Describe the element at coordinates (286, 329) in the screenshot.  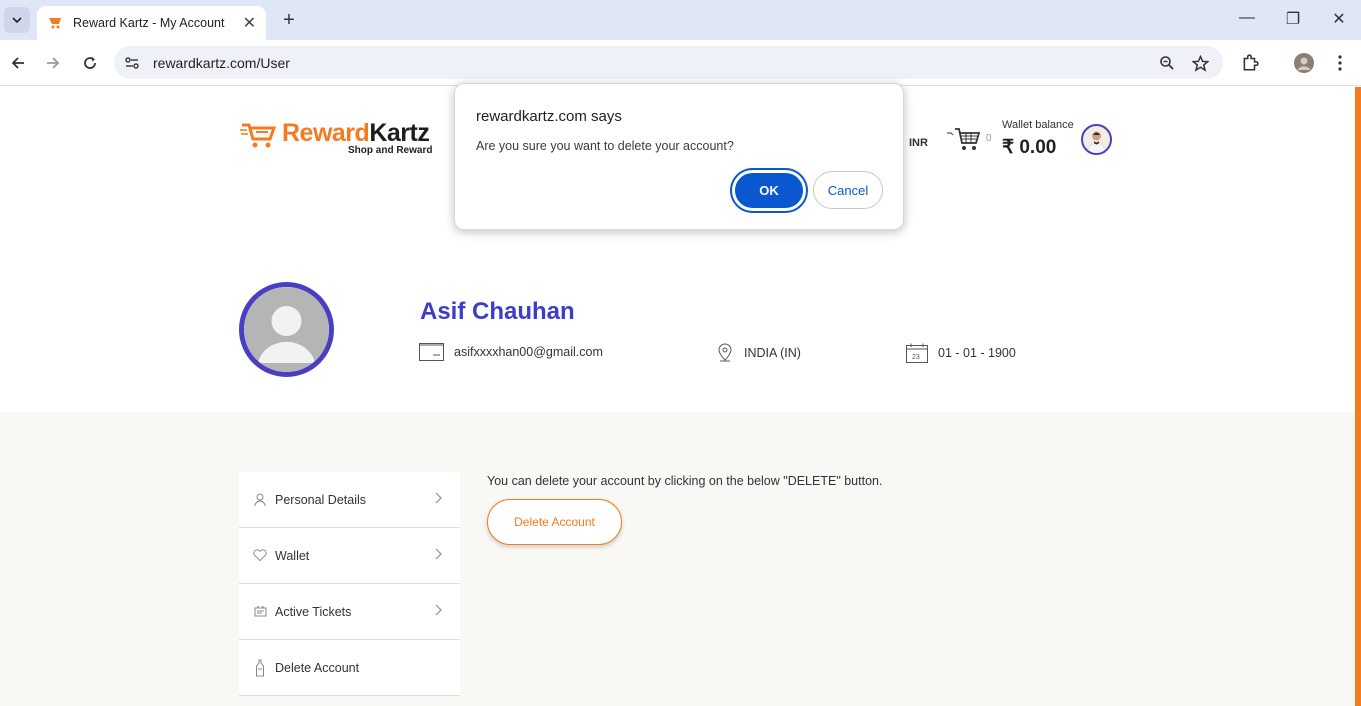
I see `profile-picture` at that location.